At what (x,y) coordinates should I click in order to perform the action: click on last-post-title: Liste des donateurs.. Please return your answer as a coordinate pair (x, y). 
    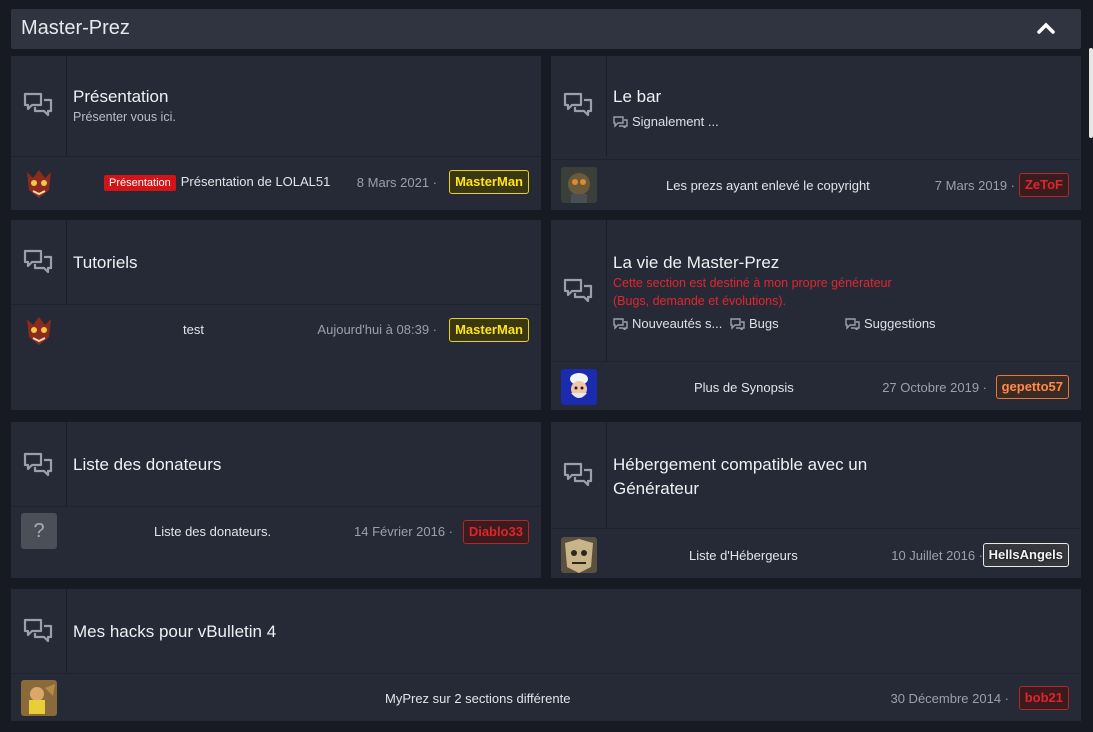
    Looking at the image, I should click on (212, 531).